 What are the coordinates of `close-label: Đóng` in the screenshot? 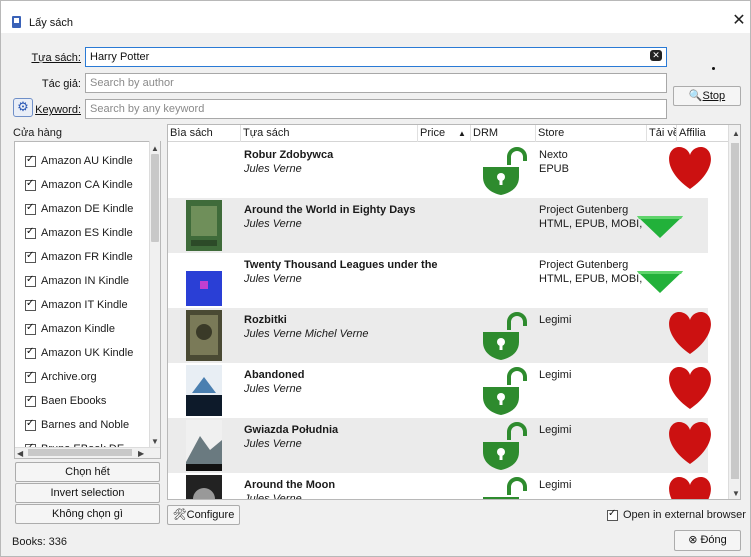 It's located at (713, 540).